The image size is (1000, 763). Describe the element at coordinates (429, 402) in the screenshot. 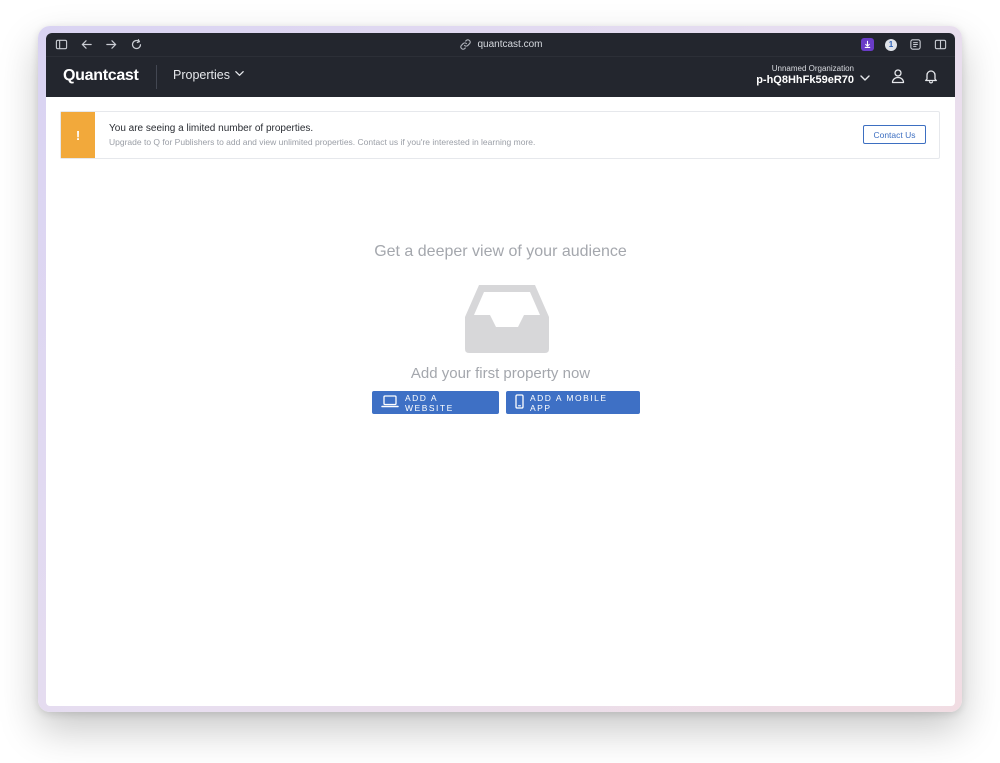

I see `add-website-label: ADD A WEBSITE` at that location.